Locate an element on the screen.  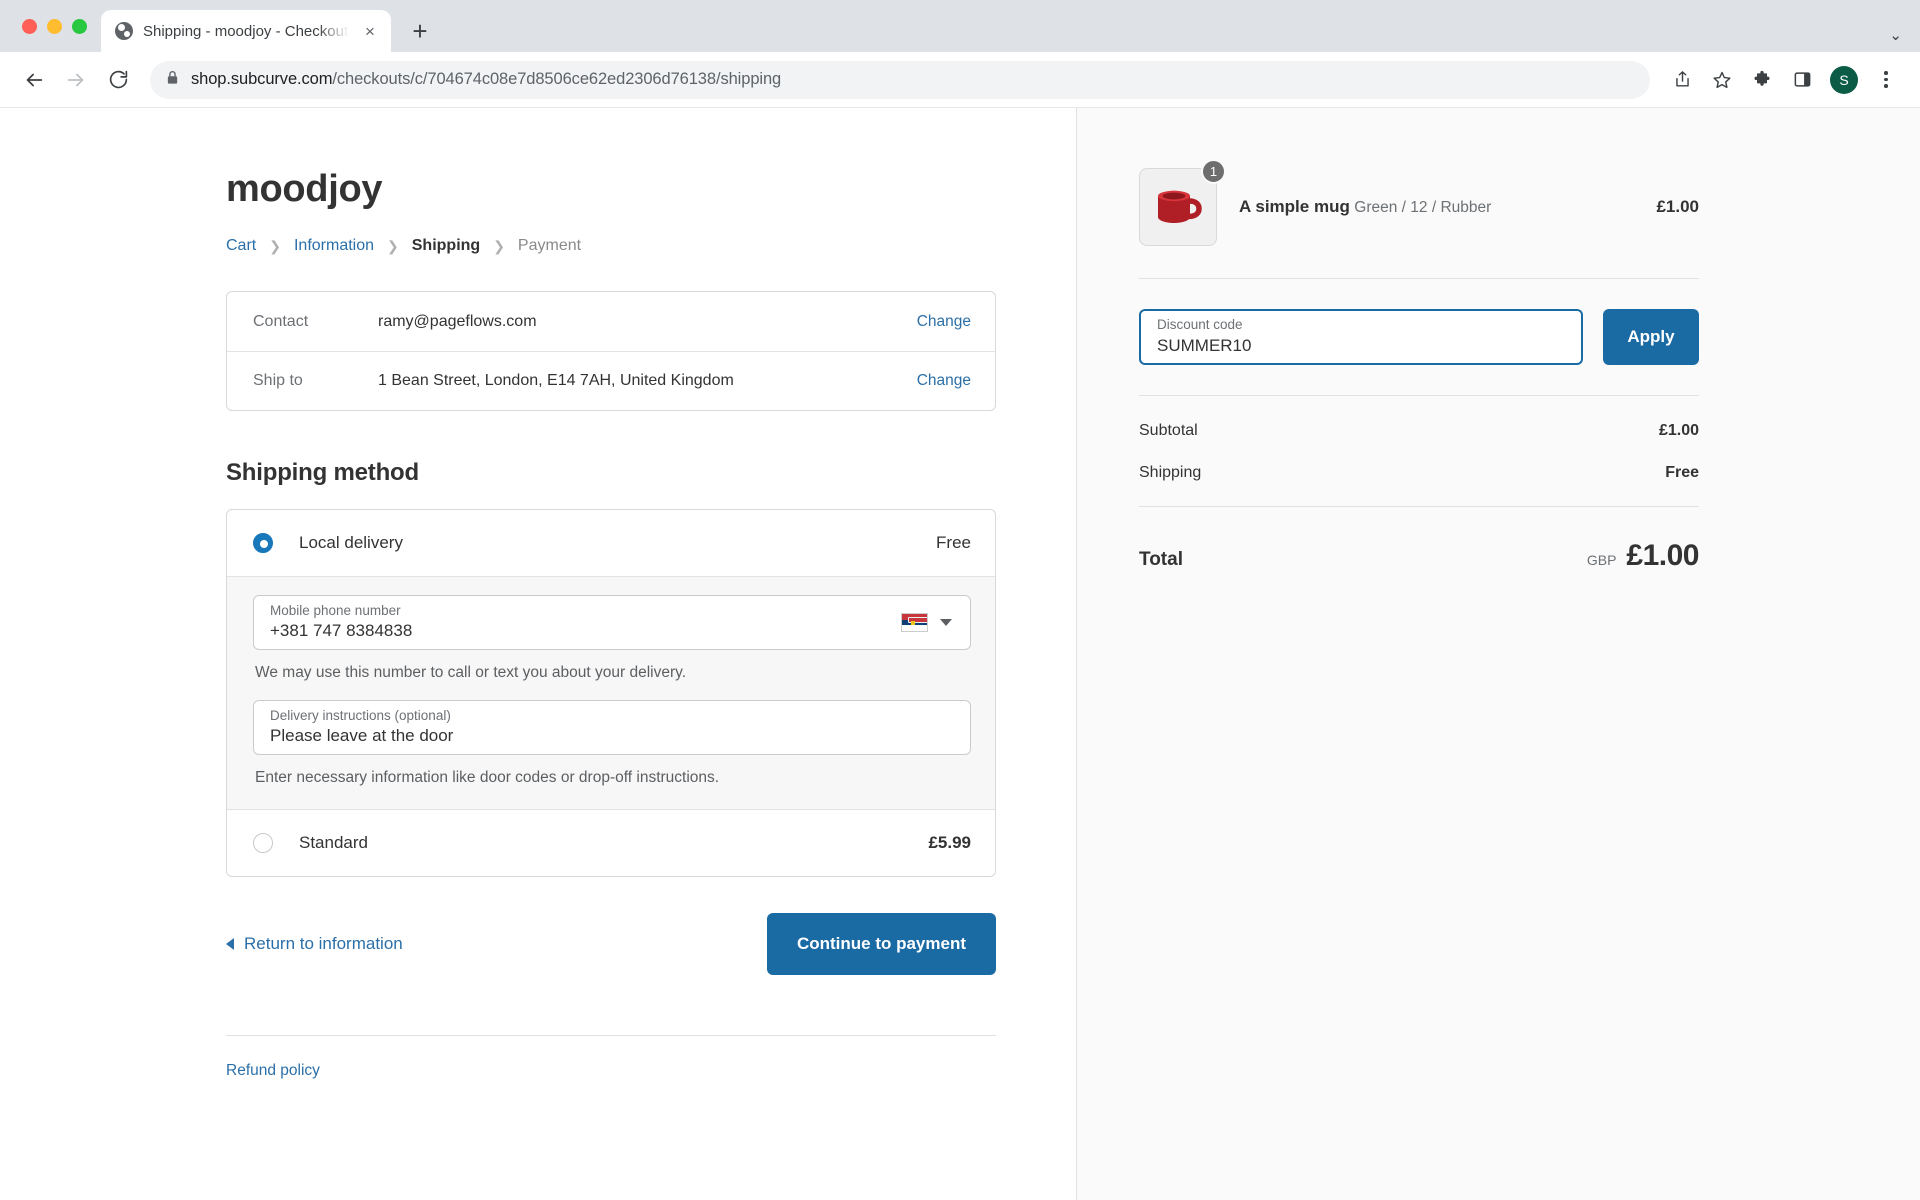
refund-policy-link: Refund policy is located at coordinates (273, 1071).